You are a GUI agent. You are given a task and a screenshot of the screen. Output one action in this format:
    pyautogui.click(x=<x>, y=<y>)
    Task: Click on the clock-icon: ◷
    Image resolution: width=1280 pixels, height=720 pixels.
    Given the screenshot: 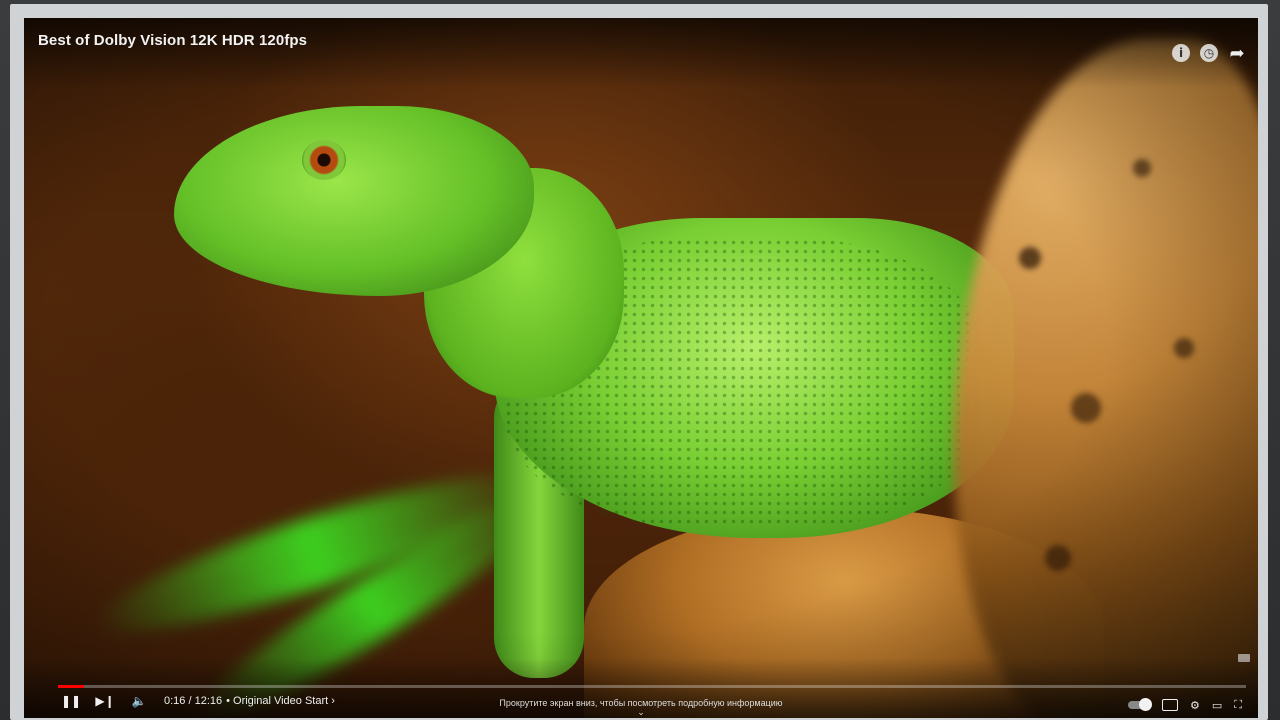 What is the action you would take?
    pyautogui.click(x=1209, y=53)
    